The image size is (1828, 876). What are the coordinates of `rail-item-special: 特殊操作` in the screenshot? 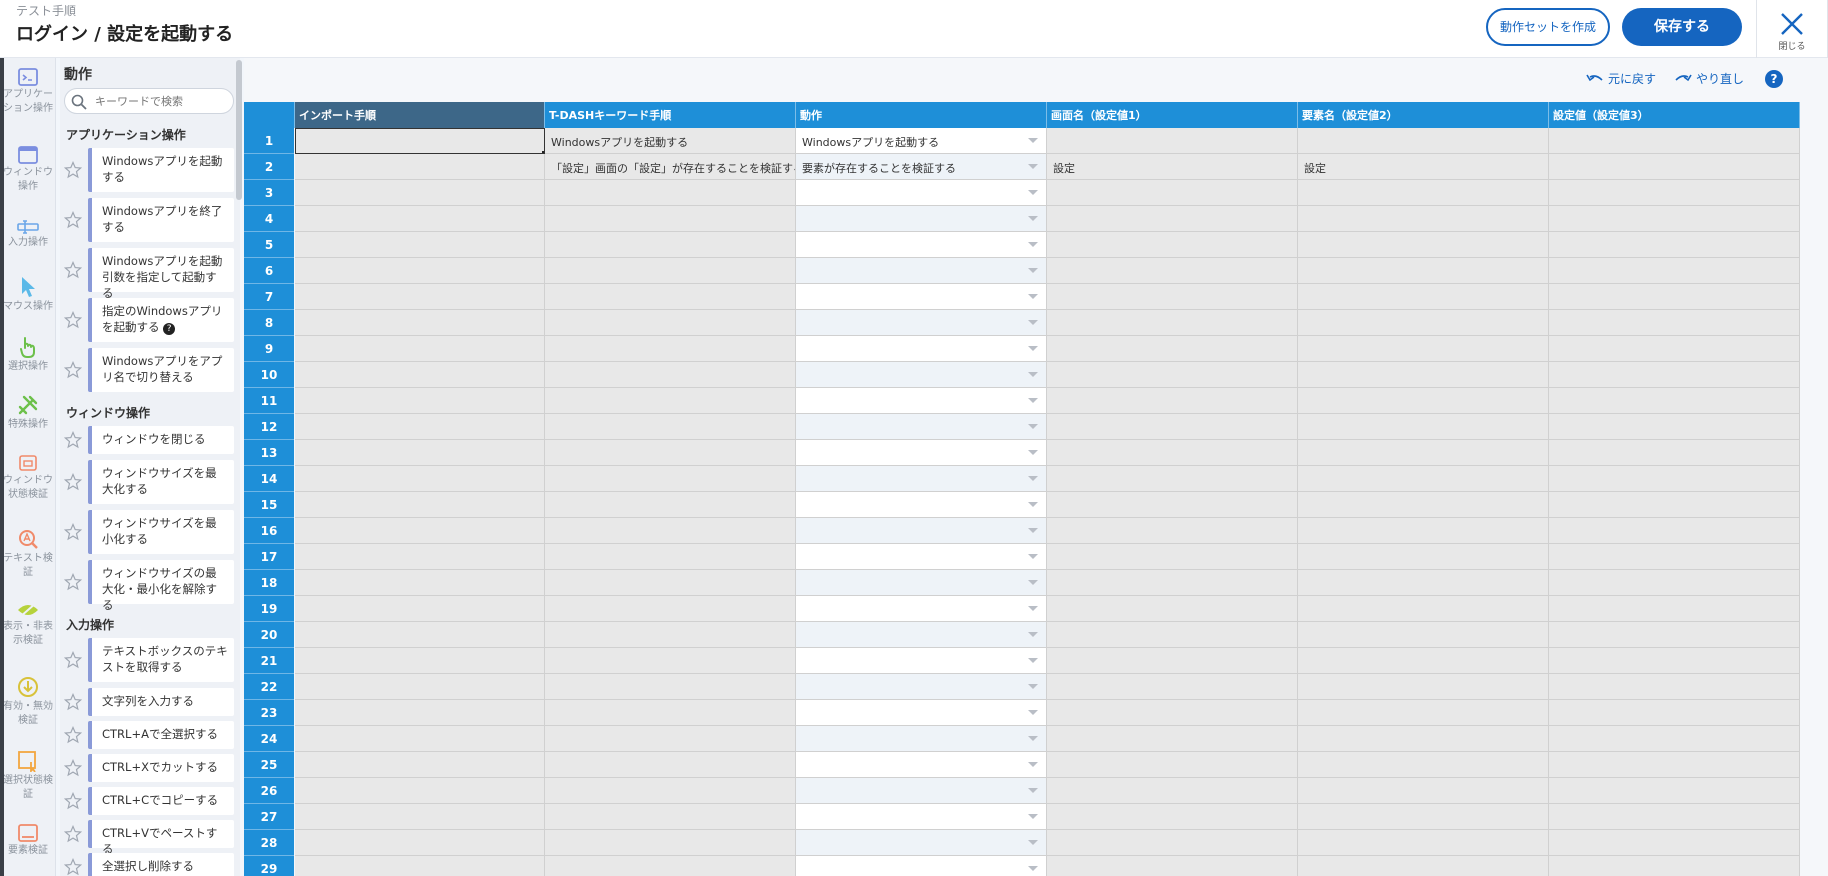 It's located at (27, 413).